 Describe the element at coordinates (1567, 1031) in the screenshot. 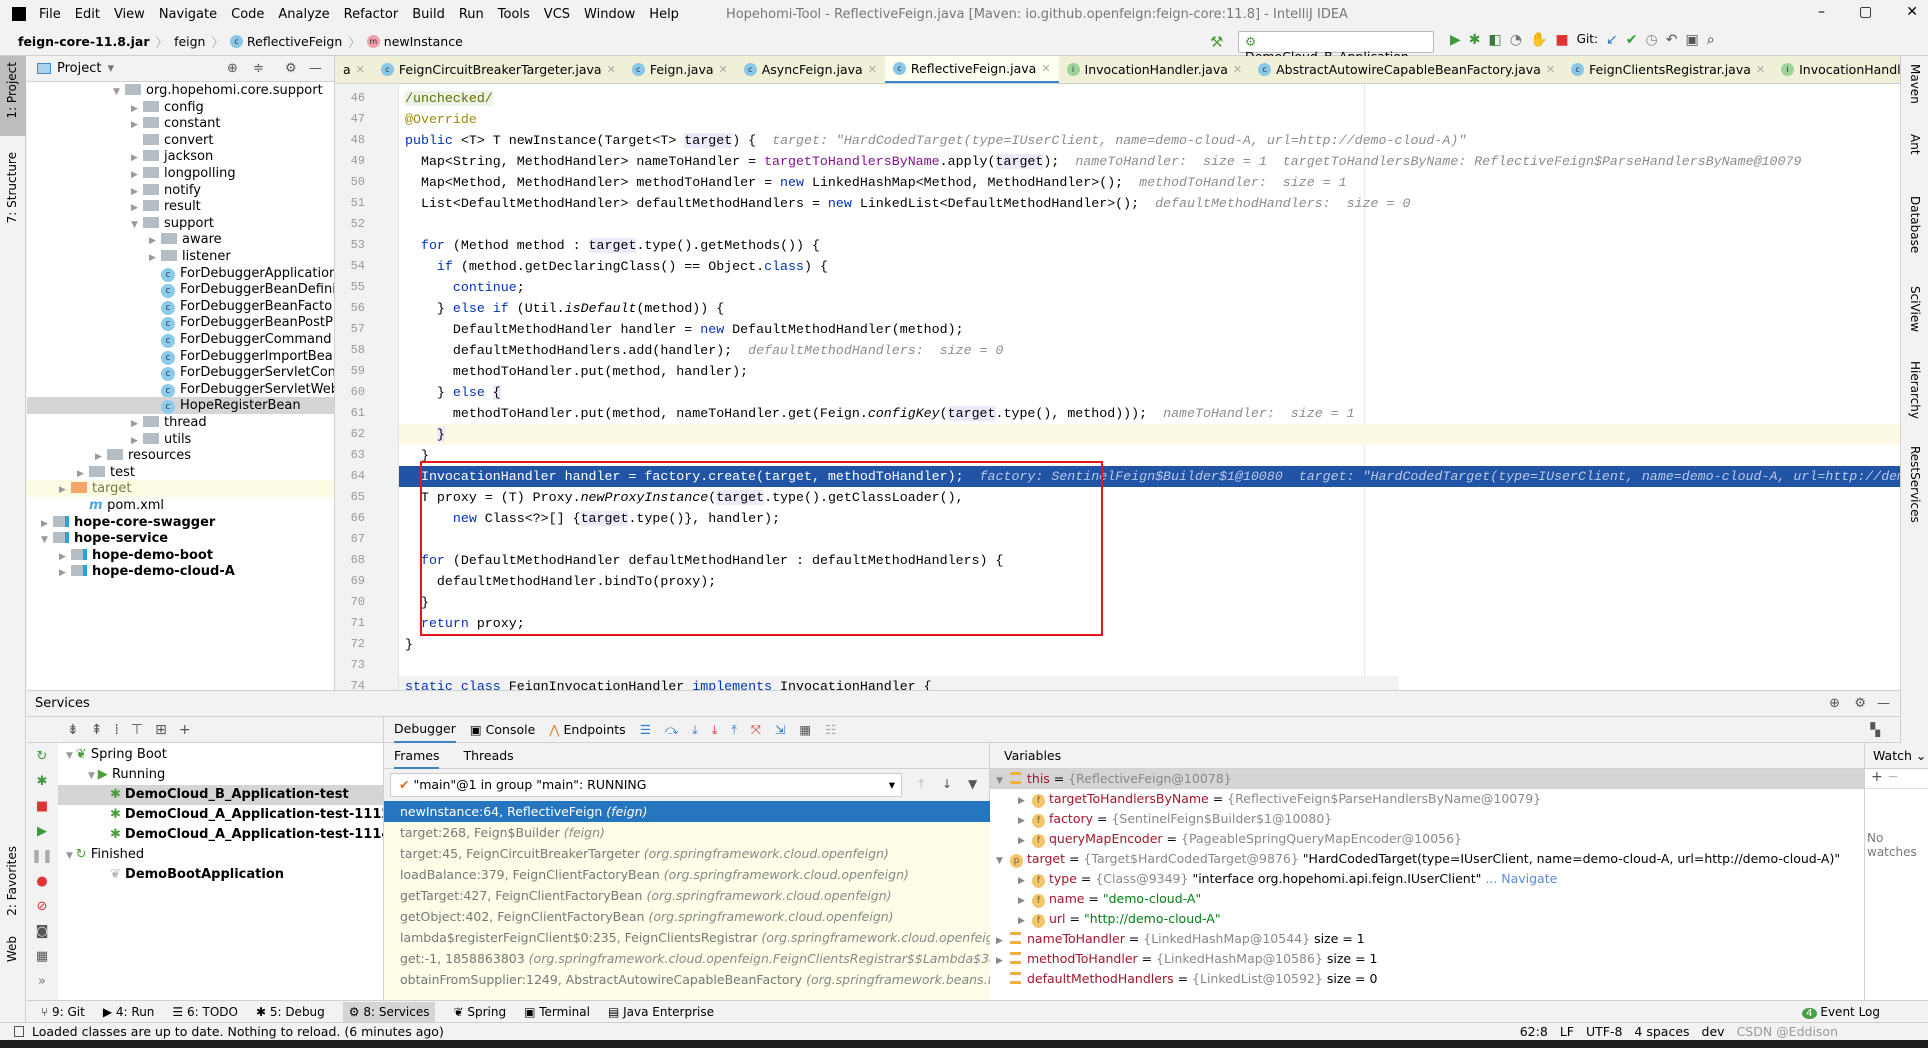

I see `line-separator: LF` at that location.